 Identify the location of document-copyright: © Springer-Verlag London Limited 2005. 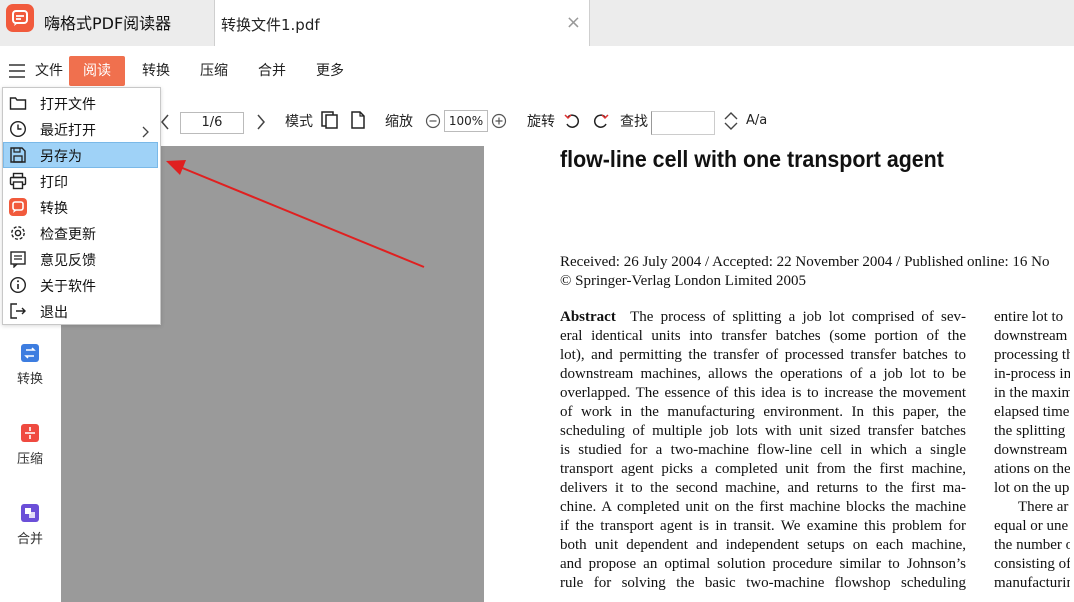
(683, 281).